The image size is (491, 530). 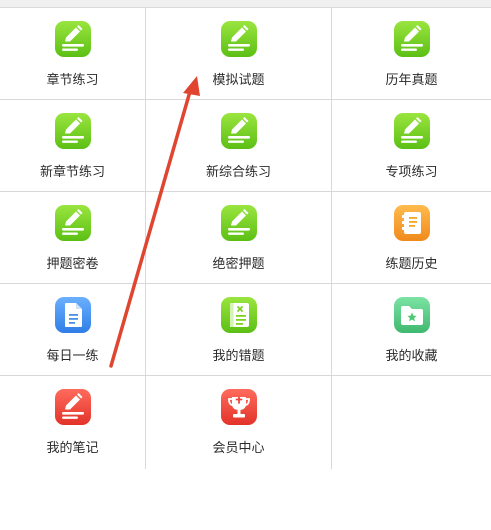 What do you see at coordinates (72, 315) in the screenshot?
I see `document-icon` at bounding box center [72, 315].